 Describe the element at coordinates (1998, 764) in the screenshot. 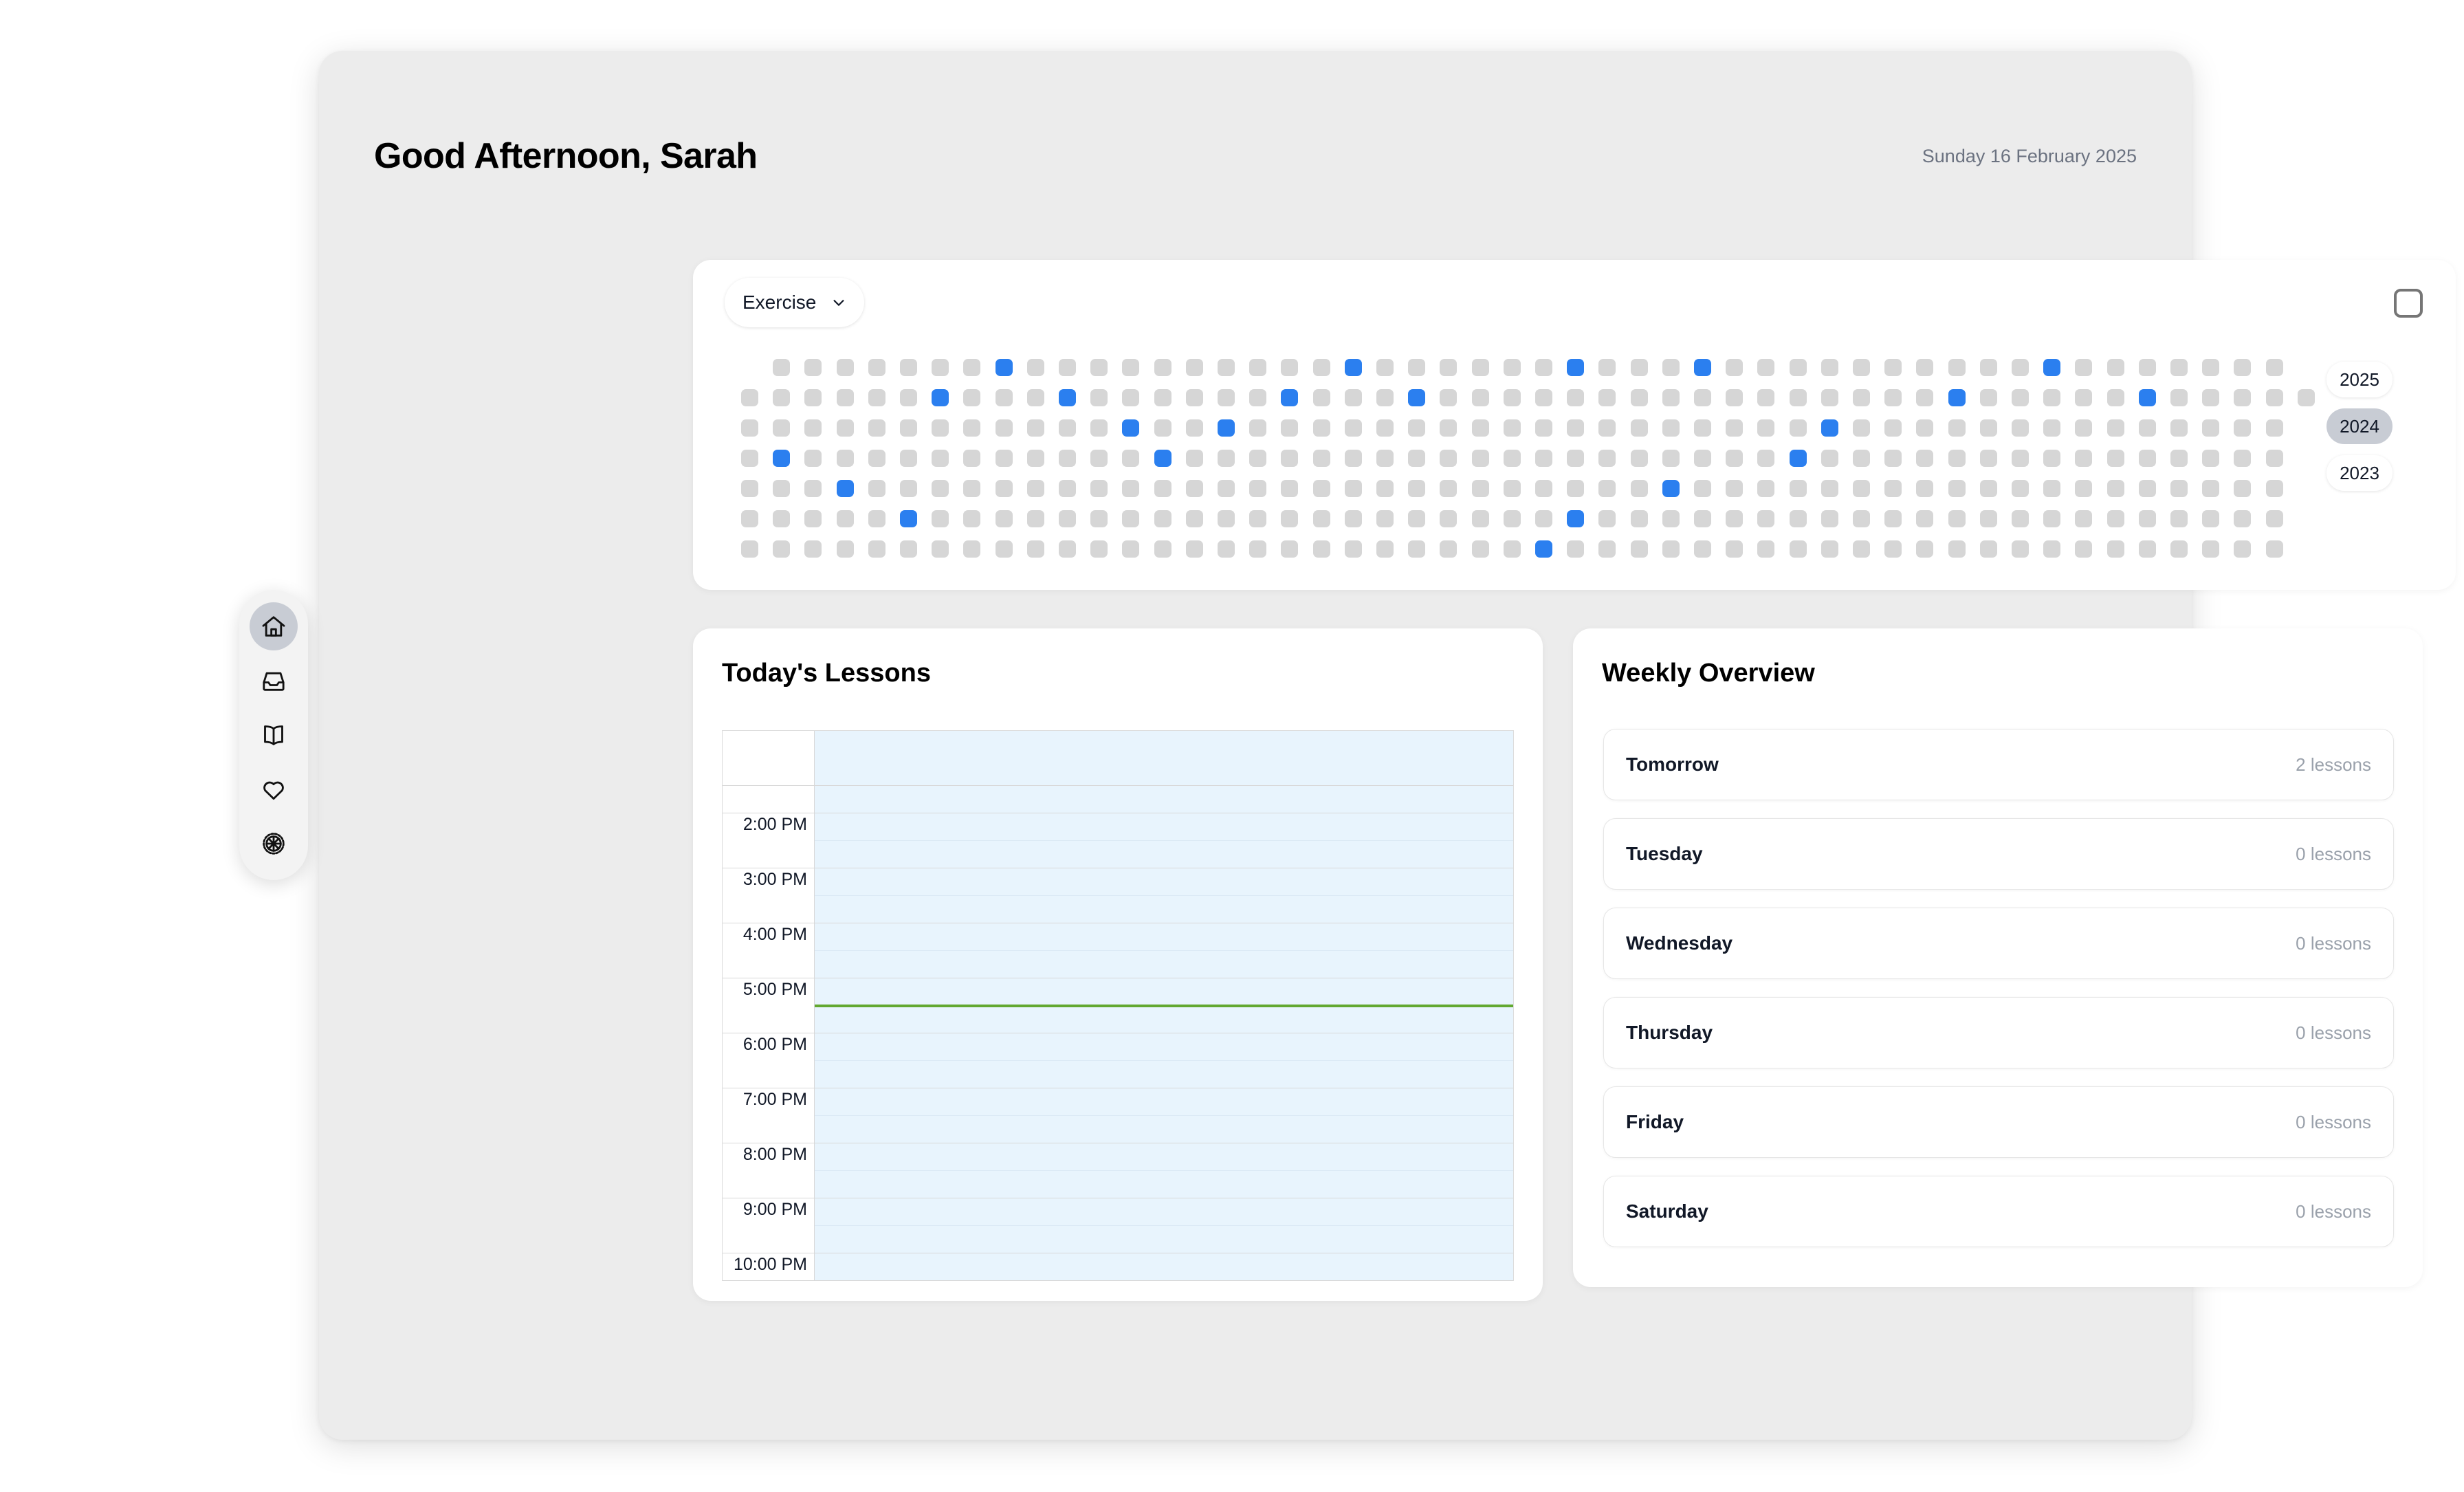

I see `weekly-day-row: Tomorrow 2 lessons` at that location.